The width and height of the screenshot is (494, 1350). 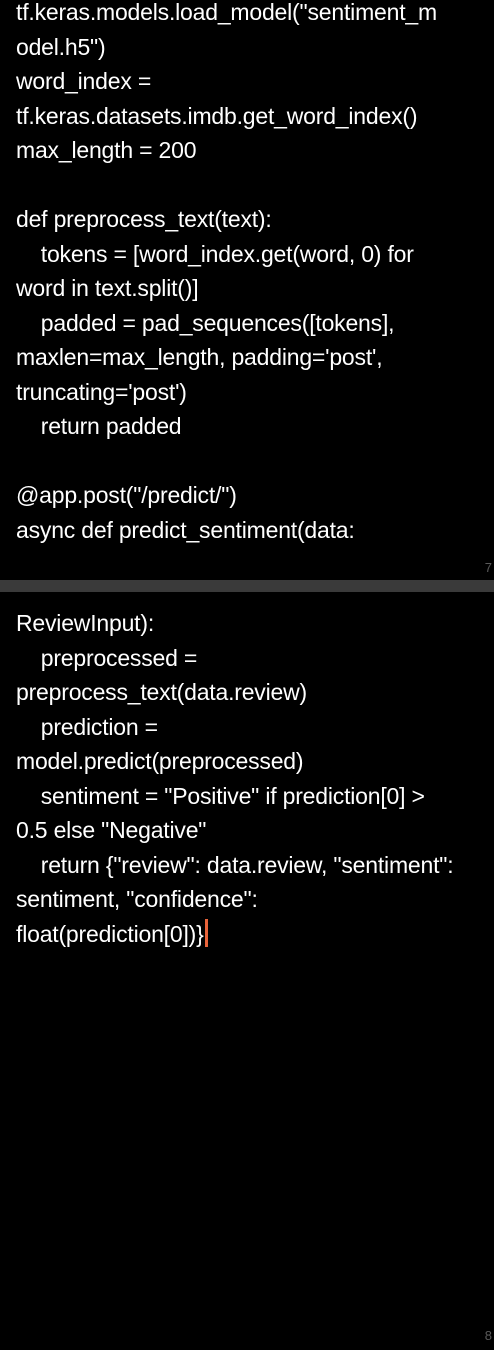 I want to click on page-divider, so click(x=247, y=586).